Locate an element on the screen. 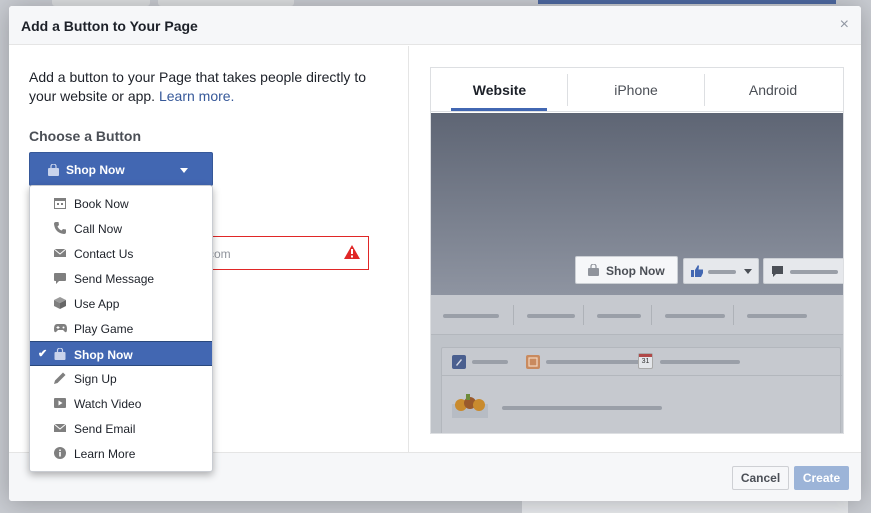 The width and height of the screenshot is (871, 513). preview-shop-now-button: Shop Now is located at coordinates (626, 270).